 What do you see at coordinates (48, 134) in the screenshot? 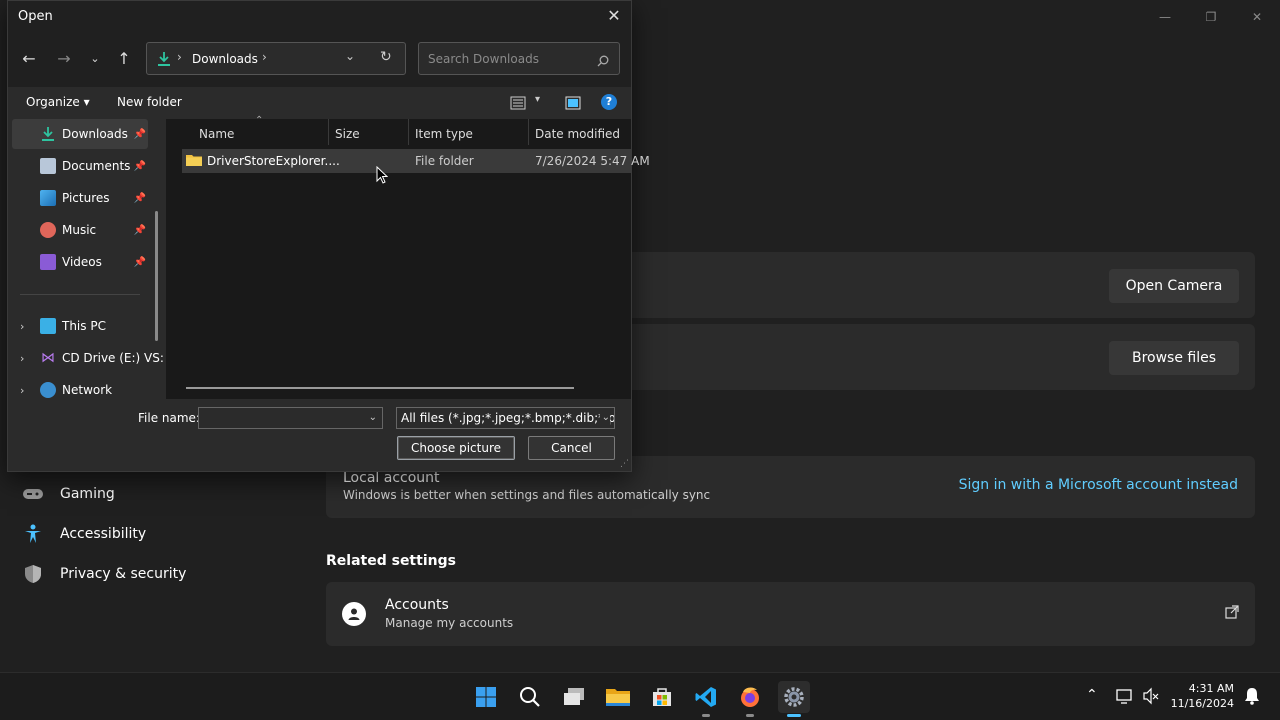
I see `downloads-icon` at bounding box center [48, 134].